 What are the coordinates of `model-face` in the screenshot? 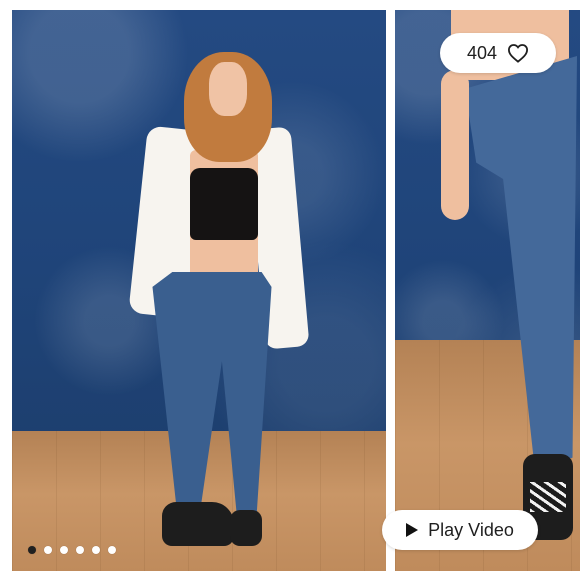 It's located at (228, 89).